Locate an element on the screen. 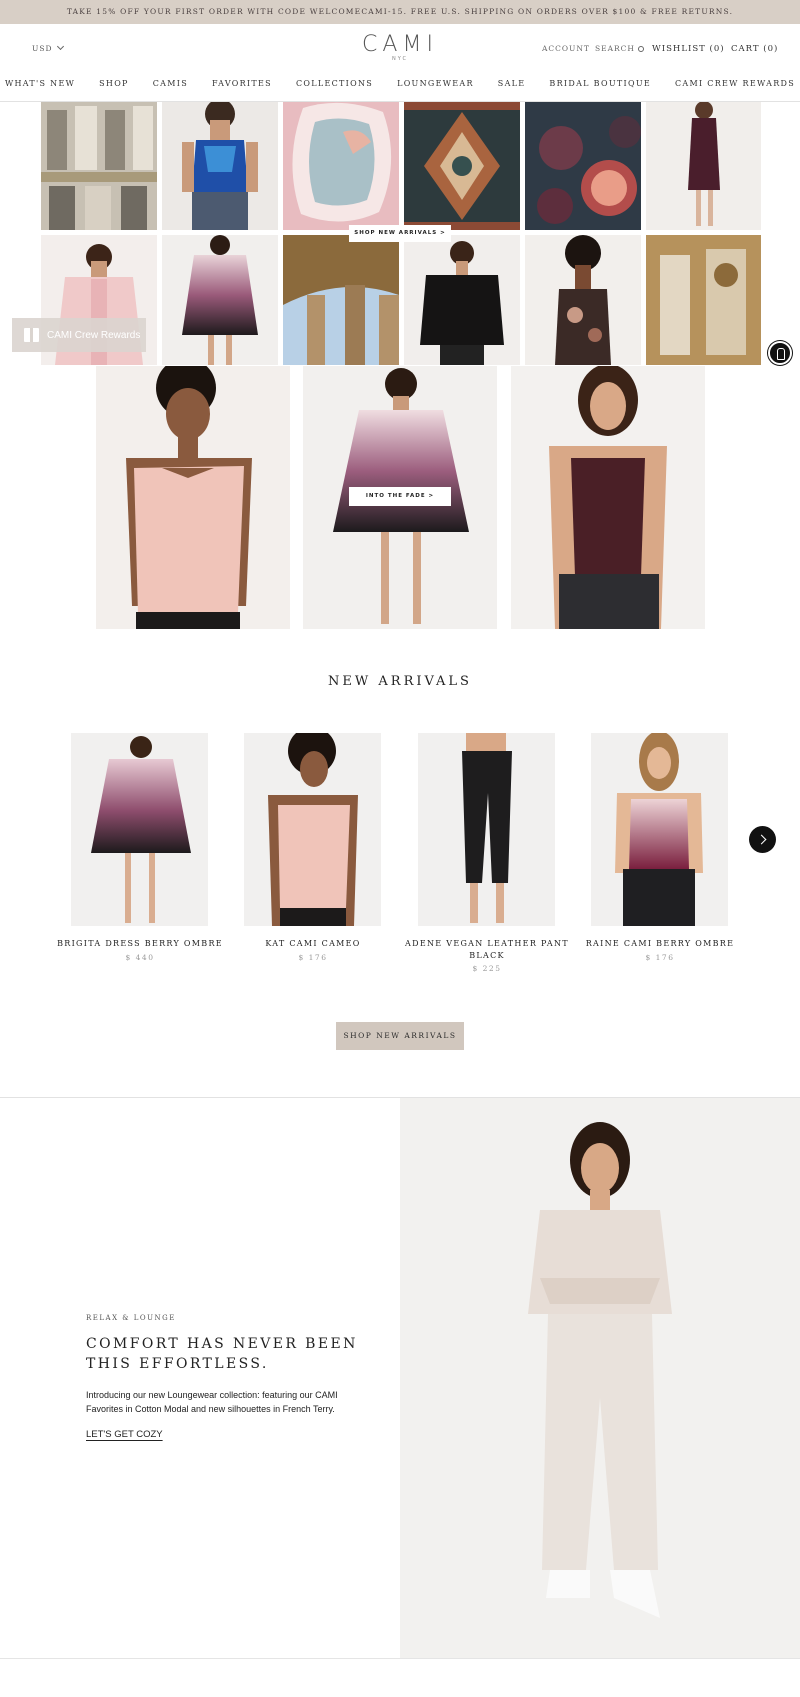 Image resolution: width=800 pixels, height=1697 pixels. currency-selector: USD is located at coordinates (48, 47).